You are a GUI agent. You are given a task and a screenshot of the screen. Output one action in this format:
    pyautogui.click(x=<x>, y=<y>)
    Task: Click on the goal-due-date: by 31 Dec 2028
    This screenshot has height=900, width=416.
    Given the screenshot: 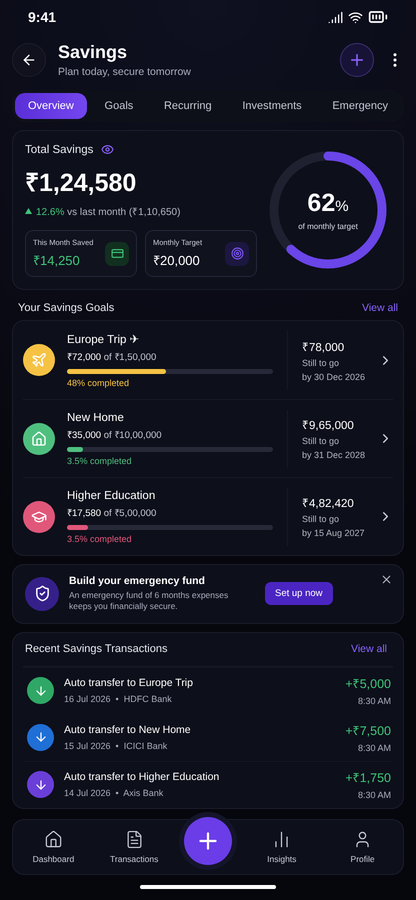 What is the action you would take?
    pyautogui.click(x=334, y=455)
    